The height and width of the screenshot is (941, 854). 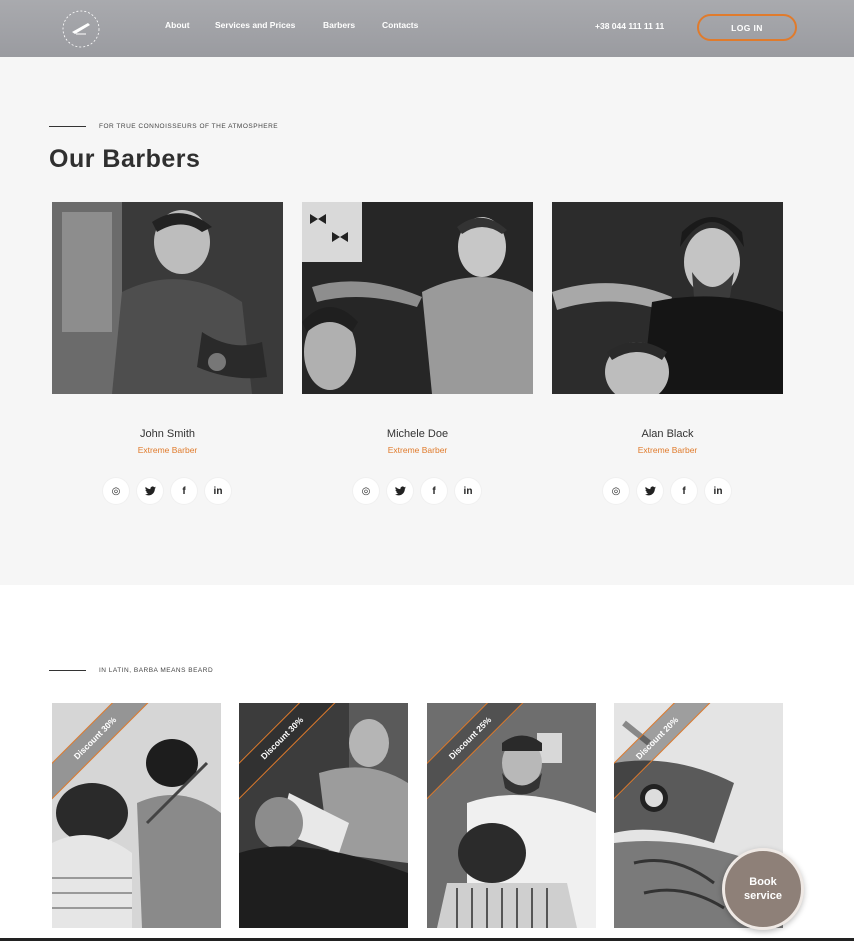 What do you see at coordinates (255, 25) in the screenshot?
I see `nav-services-and-prices: Services and Prices` at bounding box center [255, 25].